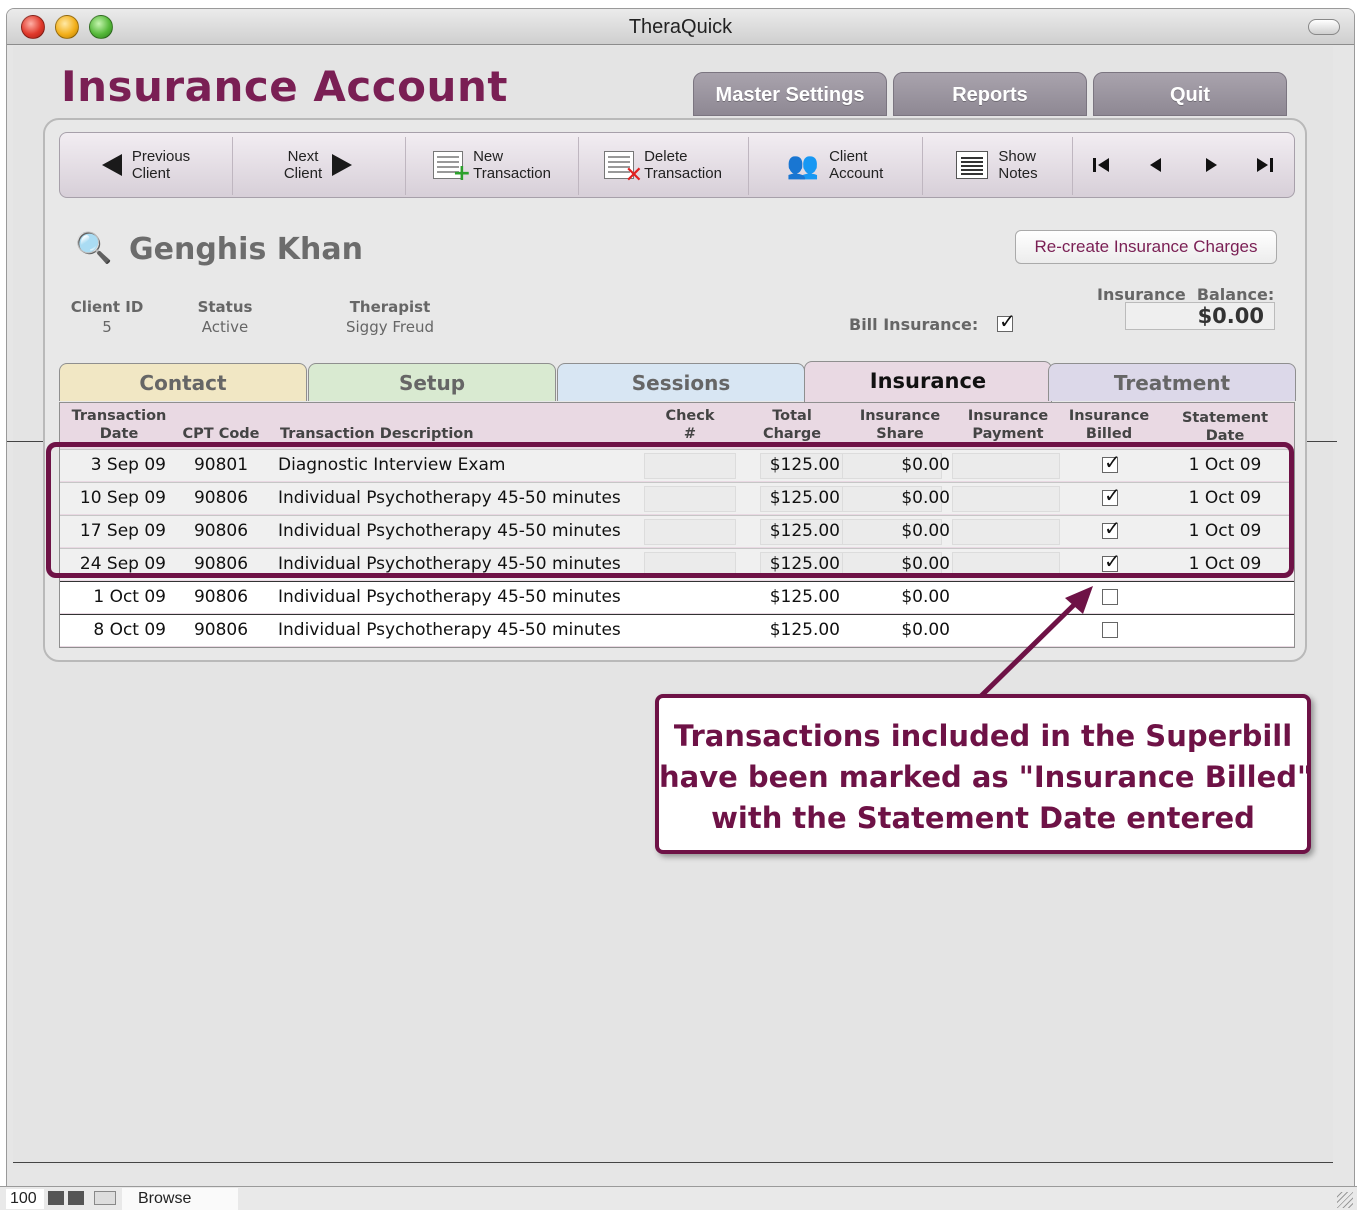 The image size is (1357, 1210). I want to click on layout-bottom-line, so click(673, 1162).